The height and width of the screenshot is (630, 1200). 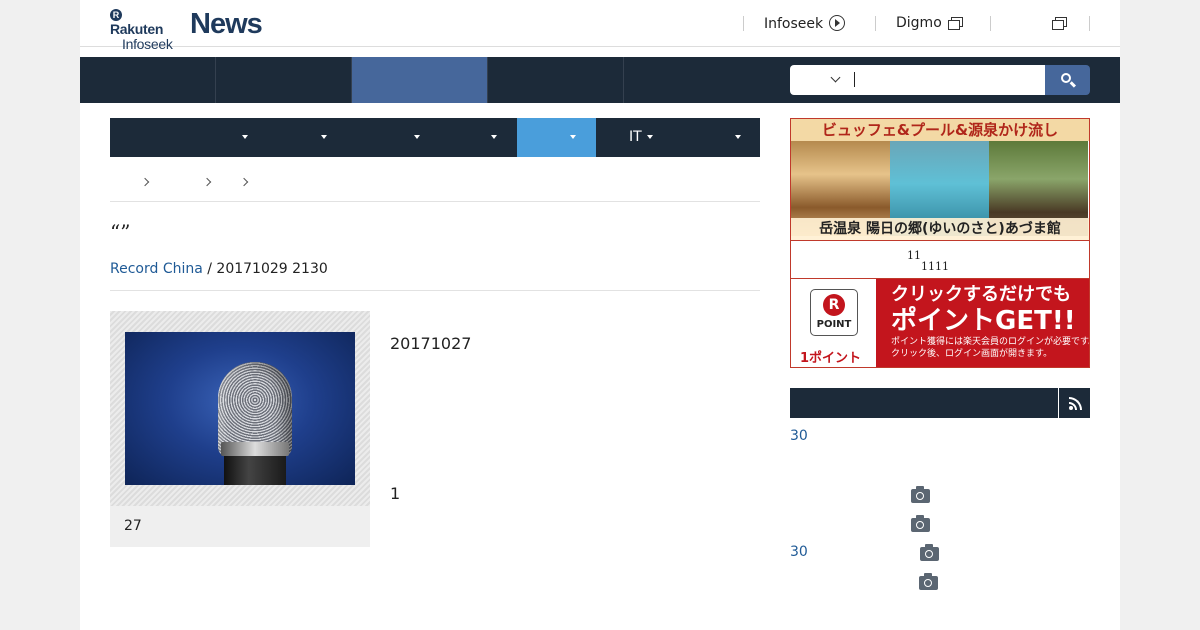 I want to click on main-nav-item-active, so click(x=420, y=80).